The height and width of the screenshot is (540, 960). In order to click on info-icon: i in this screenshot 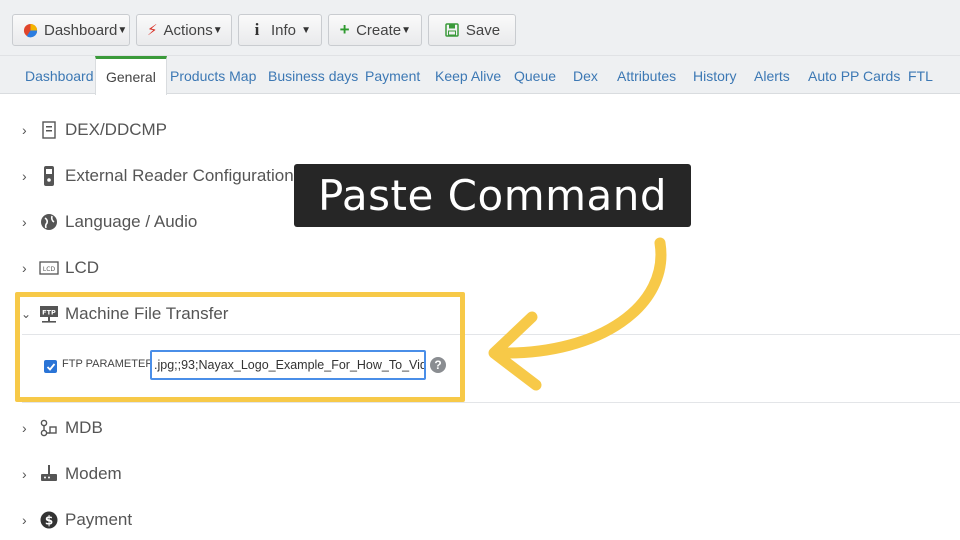, I will do `click(257, 29)`.